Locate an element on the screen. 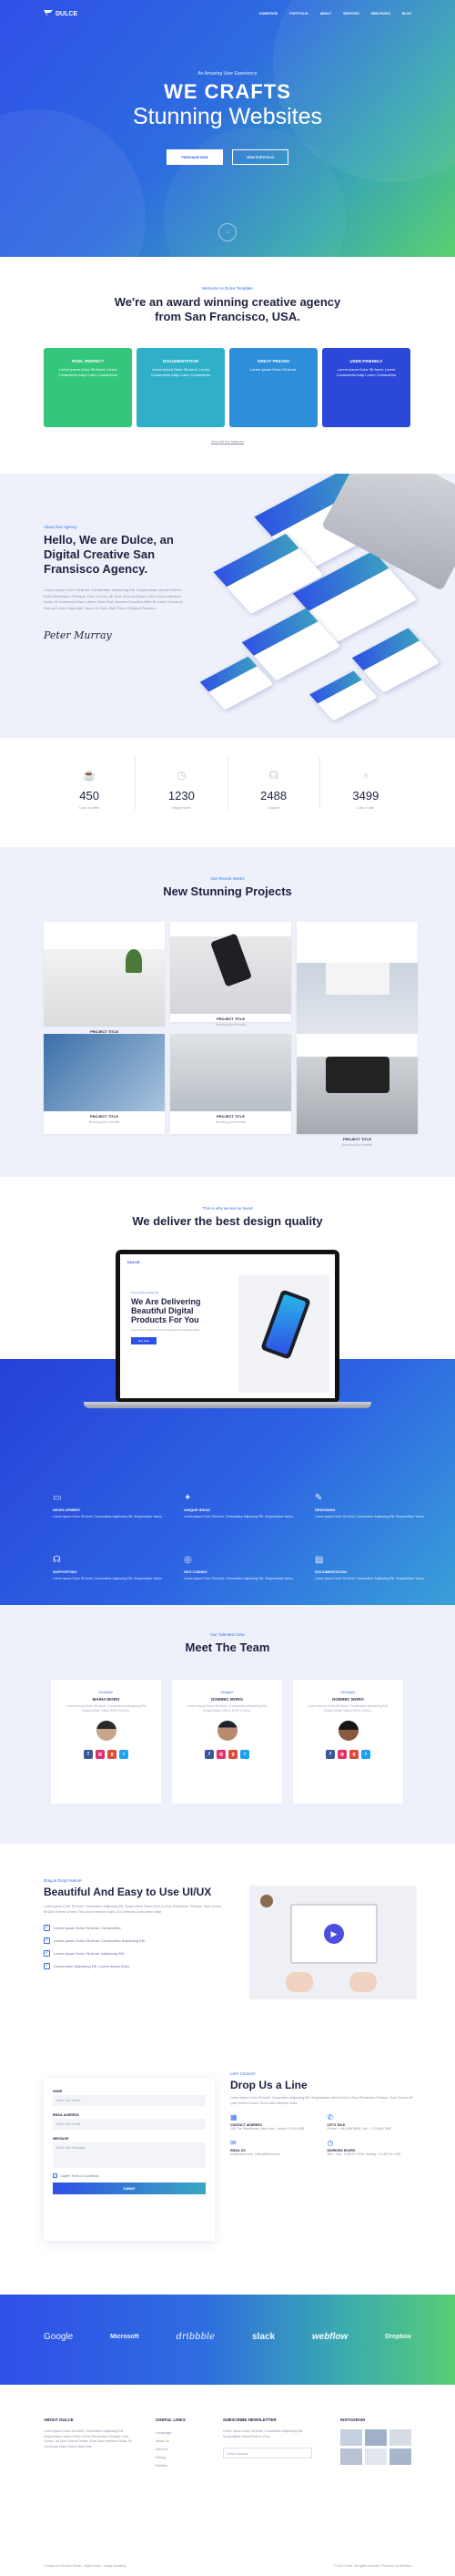 The height and width of the screenshot is (2576, 455). member-name: MARIA MORO is located at coordinates (106, 1699).